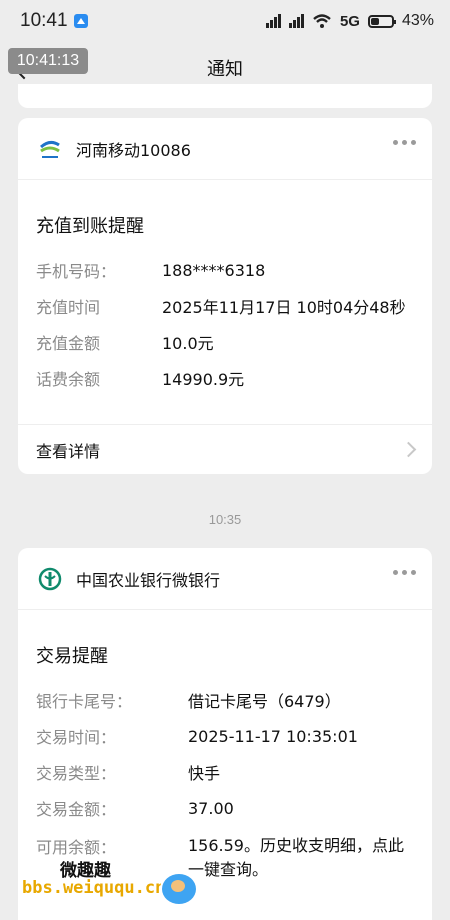 The width and height of the screenshot is (450, 920). I want to click on info-row: 话费余额 14990.9元, so click(225, 378).